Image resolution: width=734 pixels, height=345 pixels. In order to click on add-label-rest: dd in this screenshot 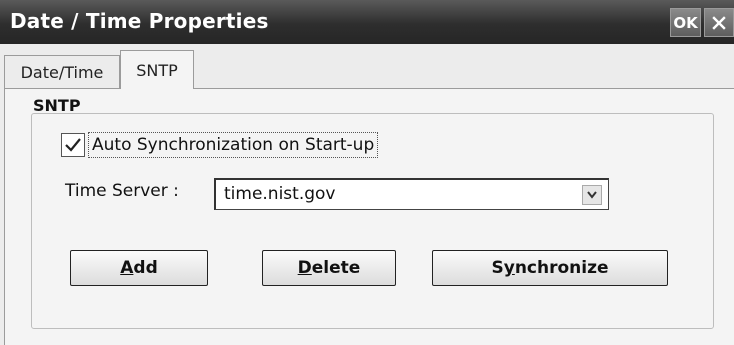, I will do `click(145, 268)`.